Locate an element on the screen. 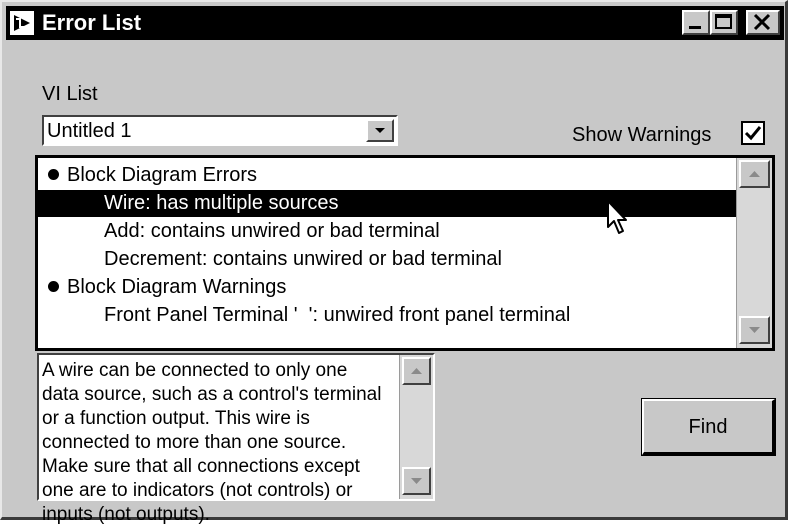 The image size is (788, 527). vi-list-dropdown: Untitled 1 is located at coordinates (220, 130).